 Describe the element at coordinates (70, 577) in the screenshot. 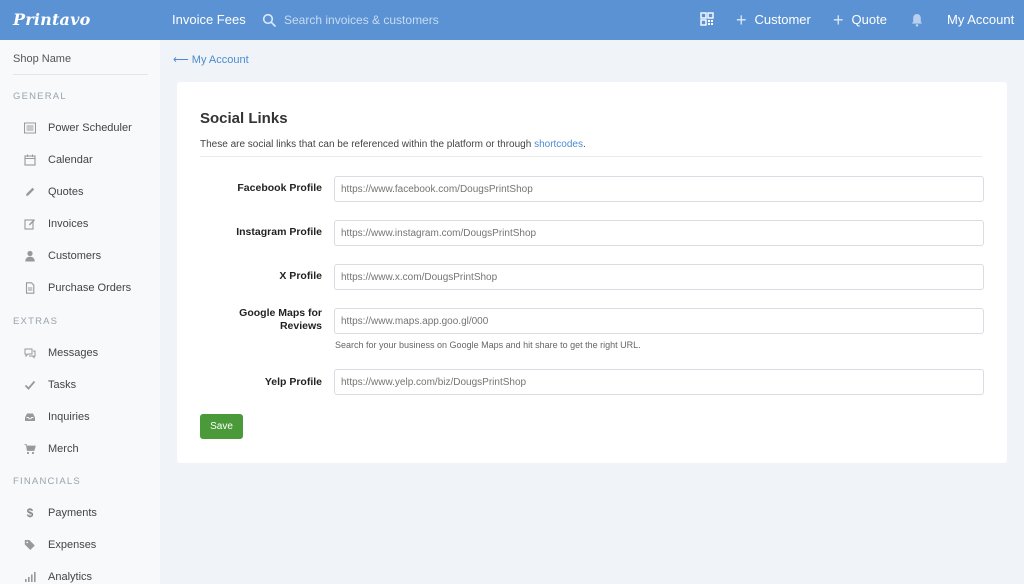

I see `sidebar-item-label: Analytics` at that location.